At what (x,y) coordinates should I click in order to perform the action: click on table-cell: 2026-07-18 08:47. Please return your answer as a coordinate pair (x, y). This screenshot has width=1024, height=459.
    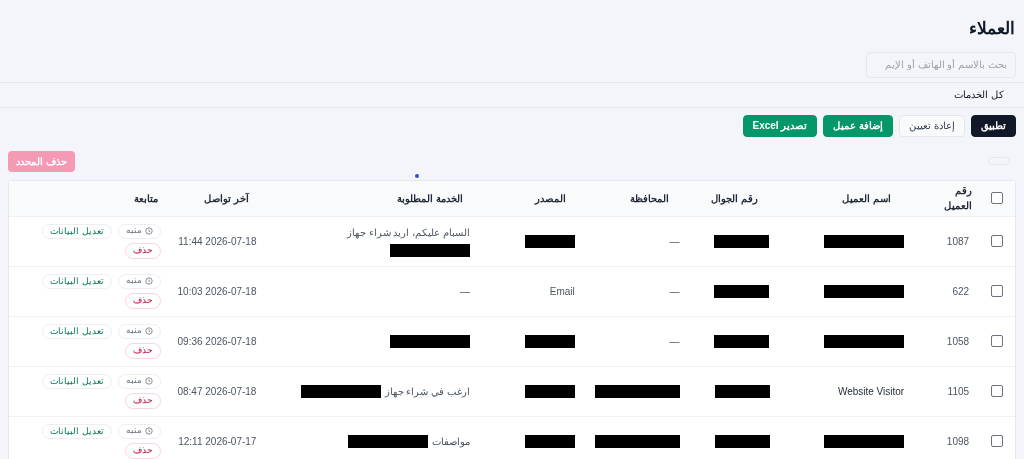
    Looking at the image, I should click on (217, 391).